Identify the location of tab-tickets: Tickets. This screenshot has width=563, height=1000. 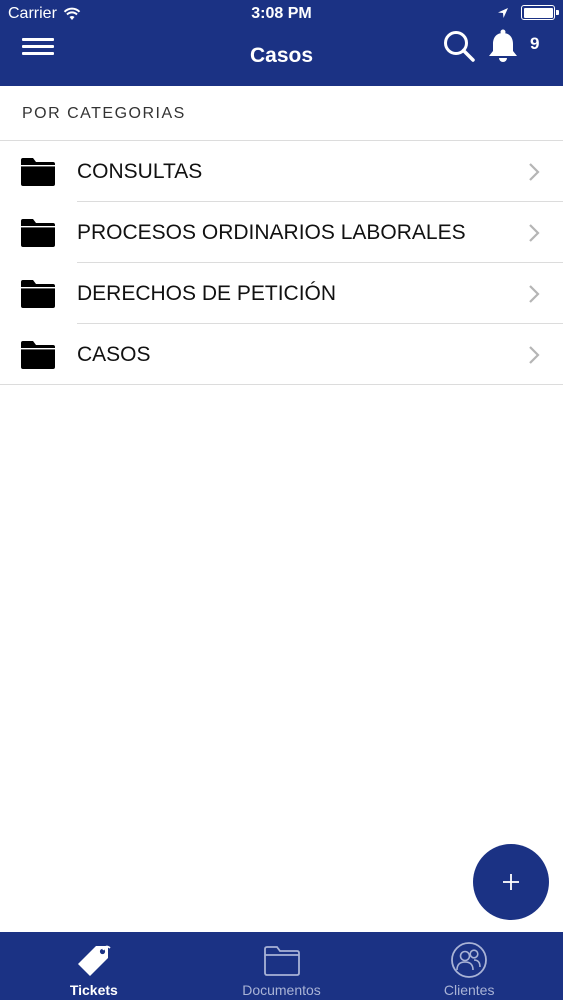
(94, 966).